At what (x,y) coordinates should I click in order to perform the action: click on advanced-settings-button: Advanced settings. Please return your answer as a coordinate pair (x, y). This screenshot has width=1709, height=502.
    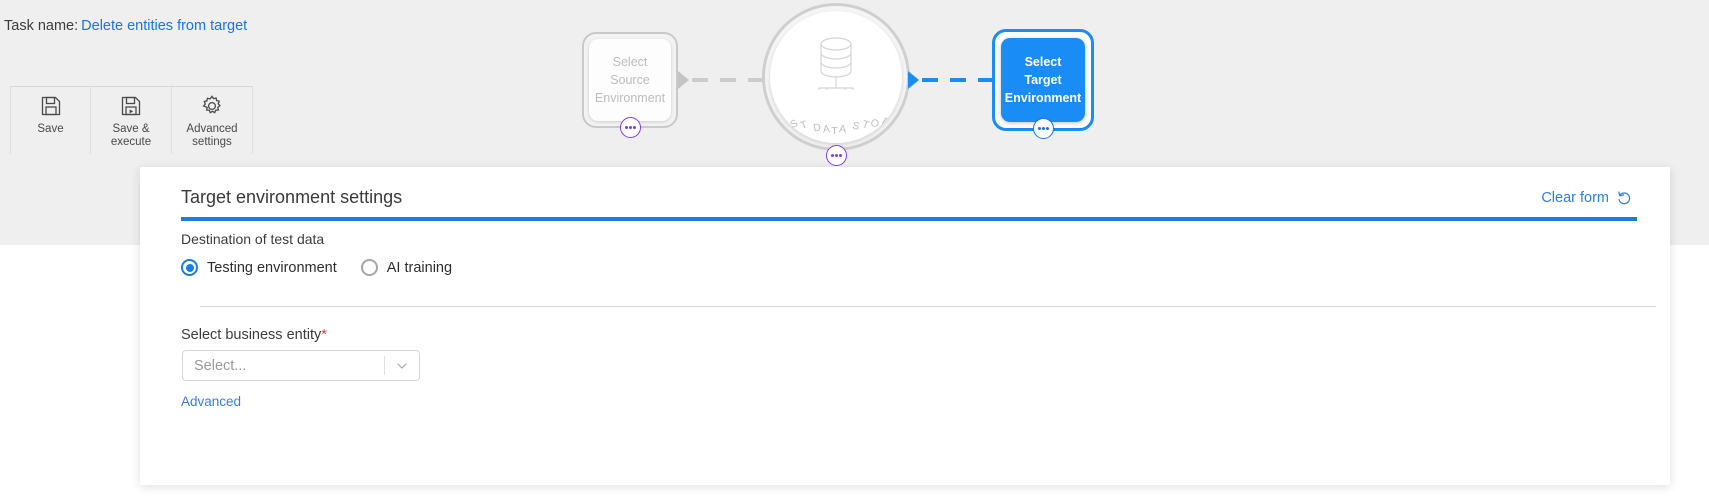
    Looking at the image, I should click on (212, 120).